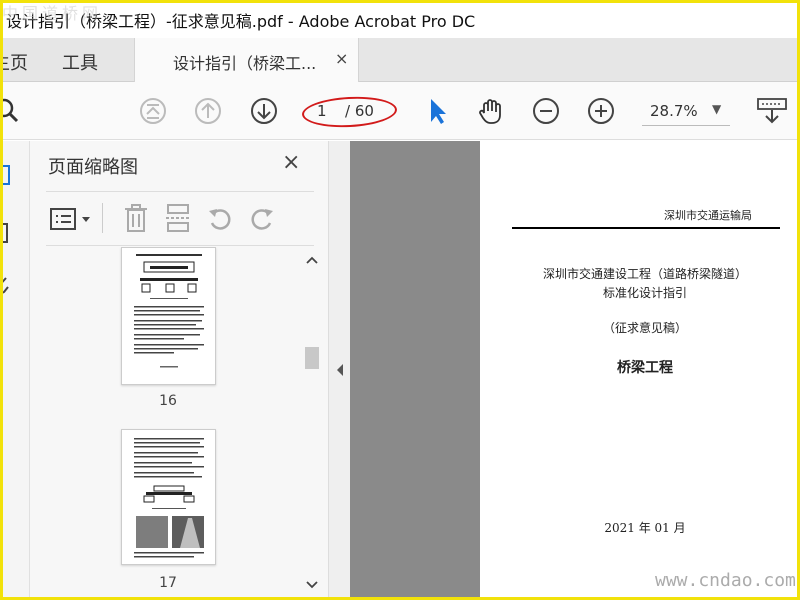 The width and height of the screenshot is (800, 600). I want to click on trash-icon, so click(136, 218).